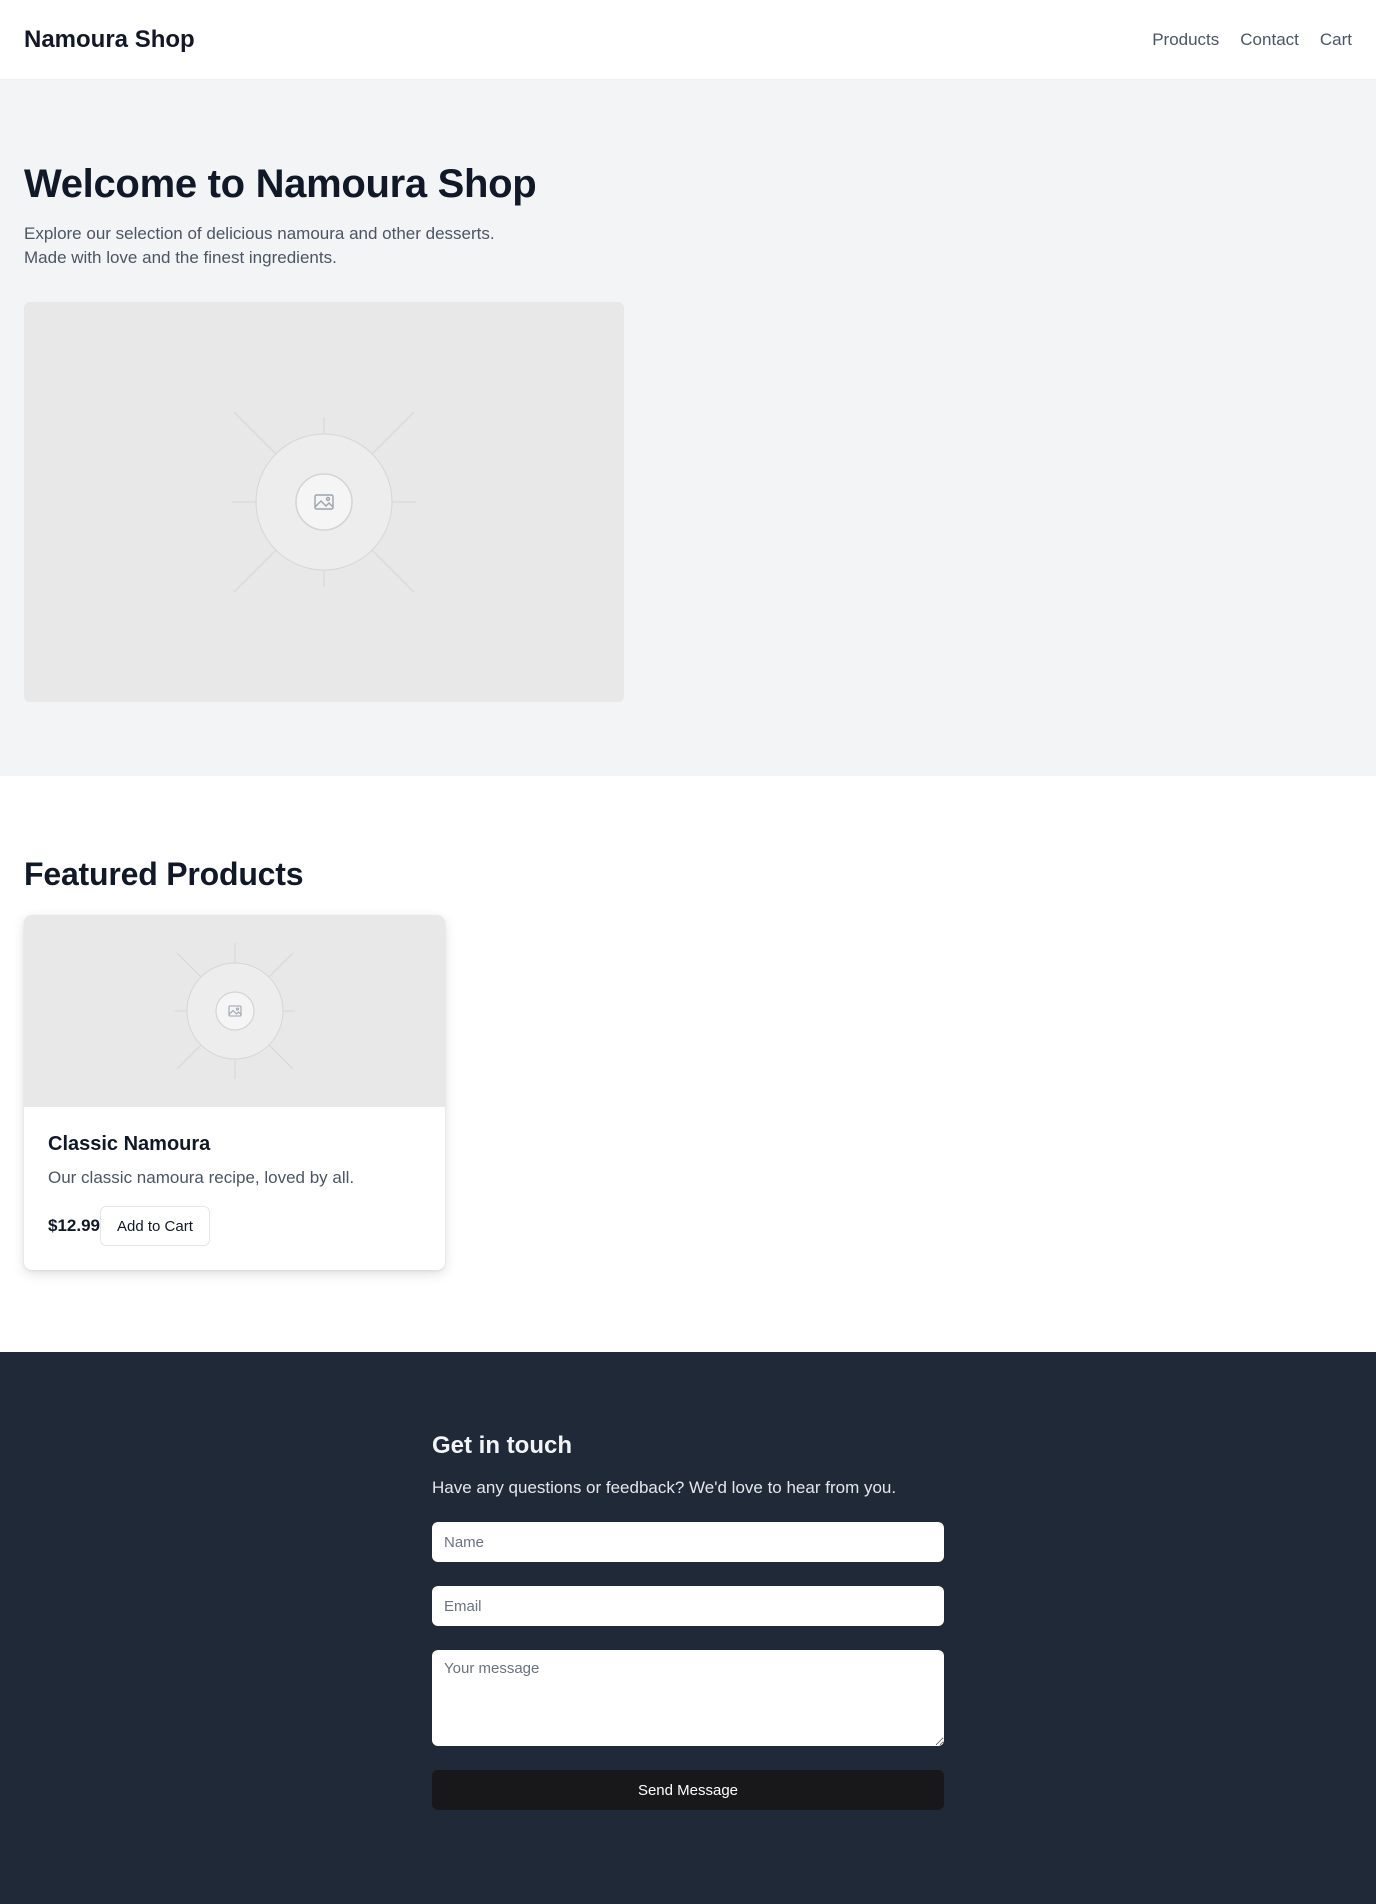 This screenshot has width=1376, height=1904. I want to click on hero-image-placeholder, so click(324, 502).